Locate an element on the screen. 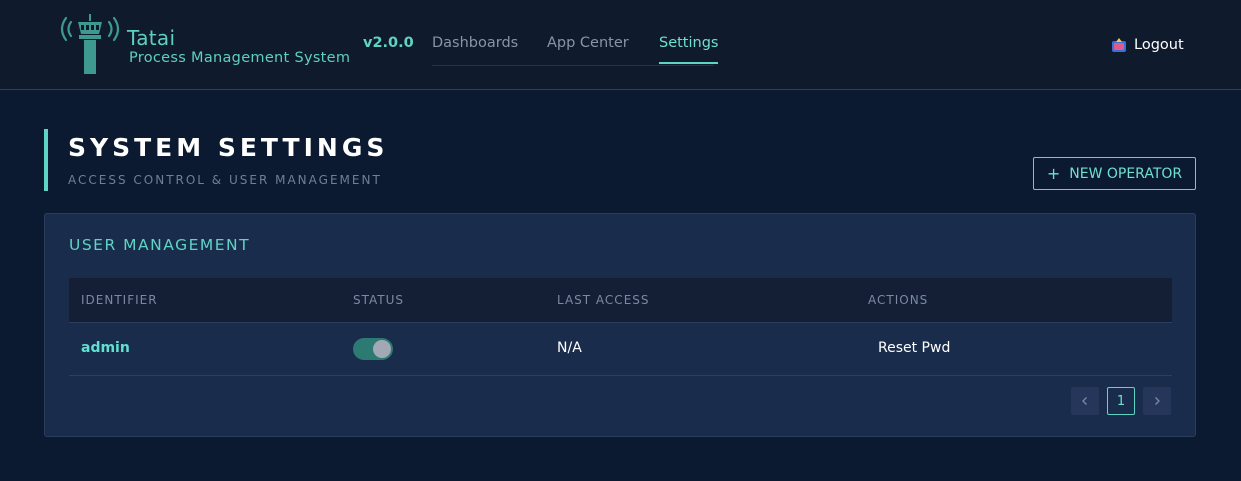  toggle-knob is located at coordinates (382, 349).